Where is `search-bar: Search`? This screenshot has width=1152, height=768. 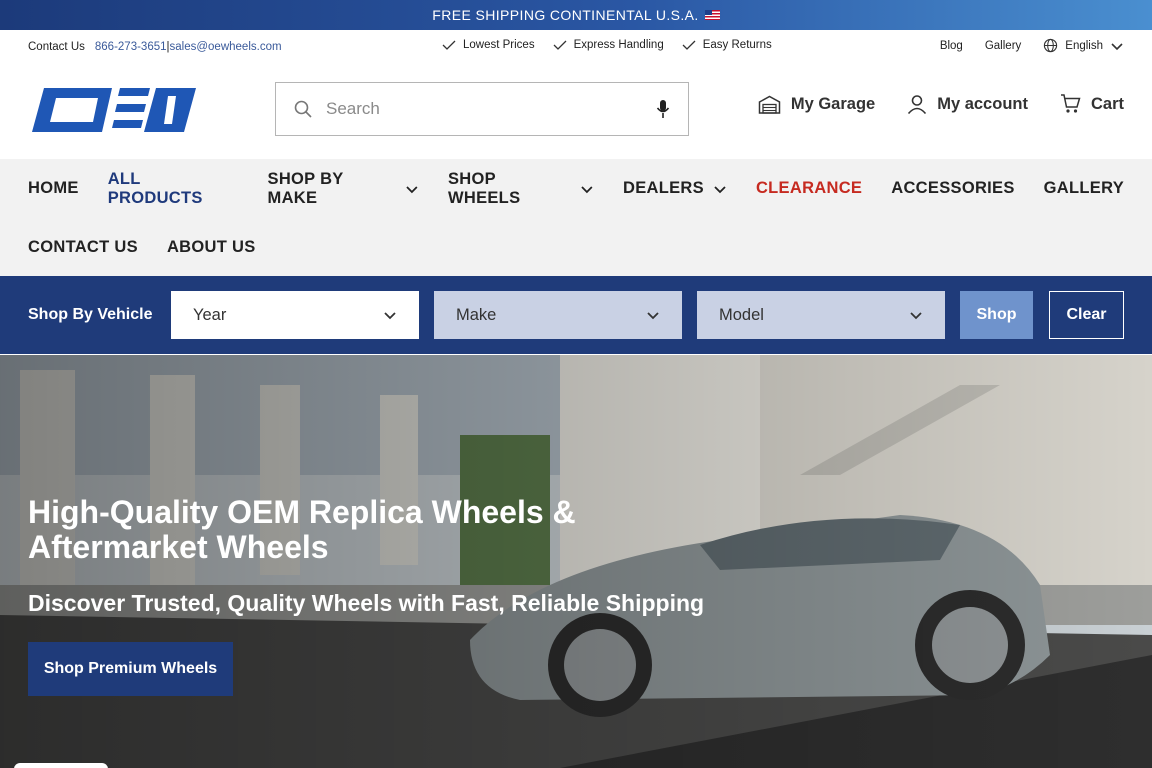
search-bar: Search is located at coordinates (482, 109).